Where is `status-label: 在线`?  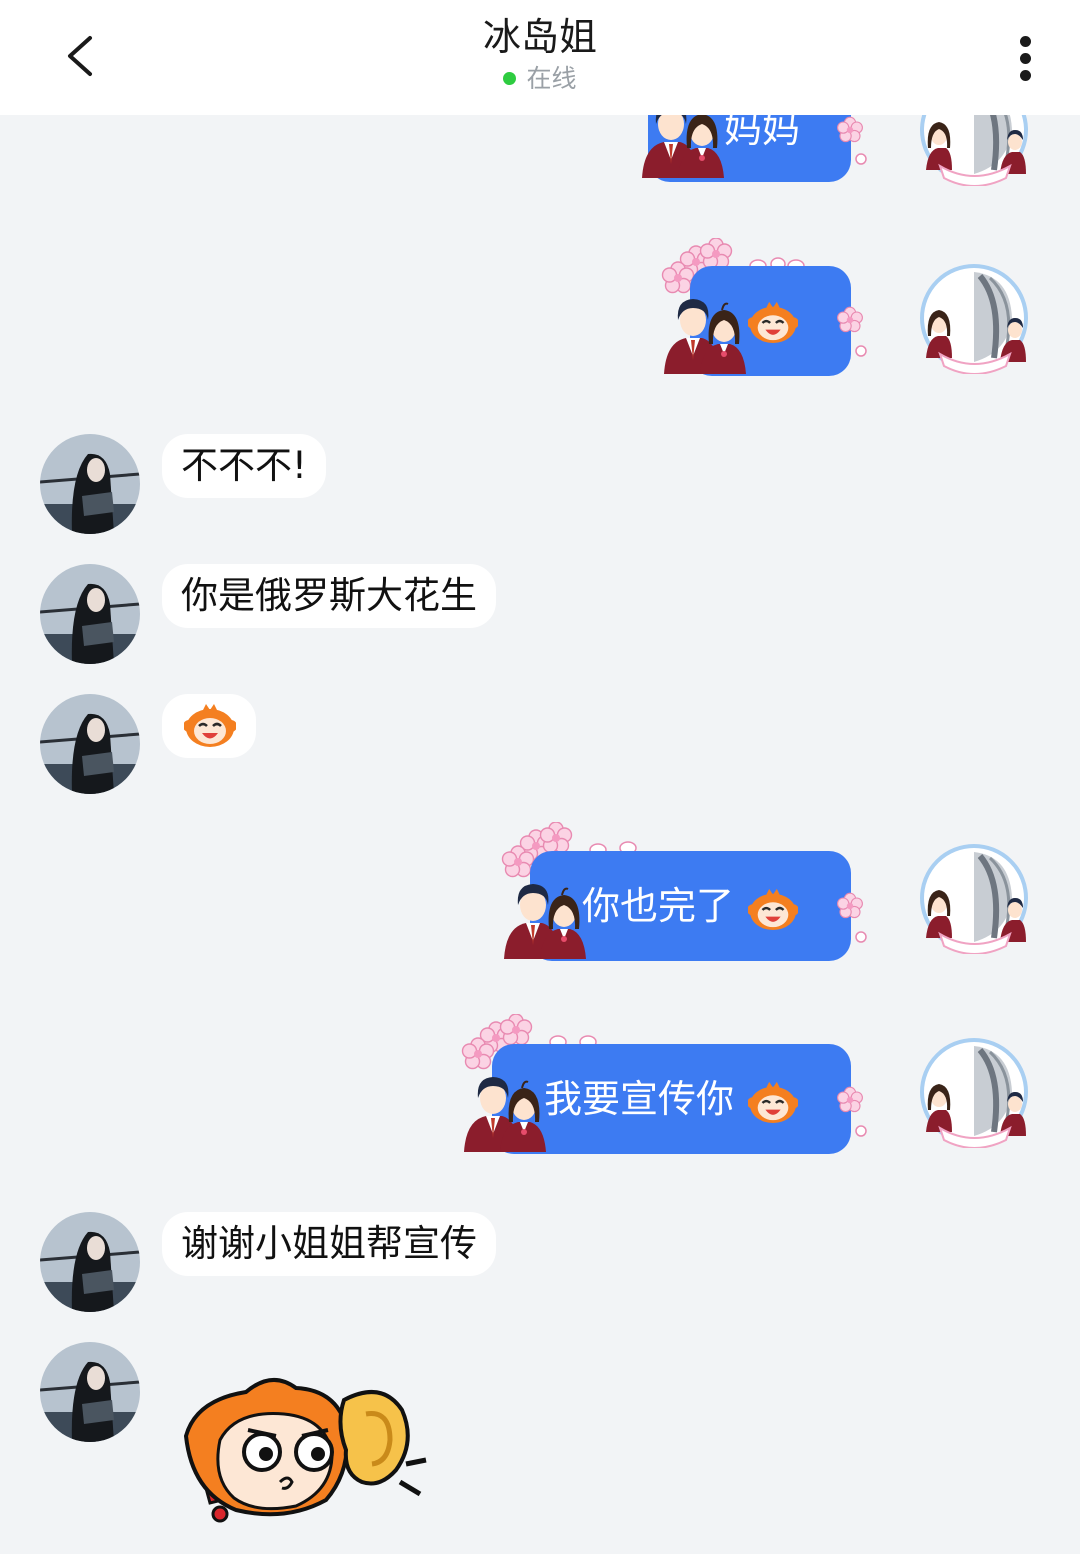 status-label: 在线 is located at coordinates (551, 78).